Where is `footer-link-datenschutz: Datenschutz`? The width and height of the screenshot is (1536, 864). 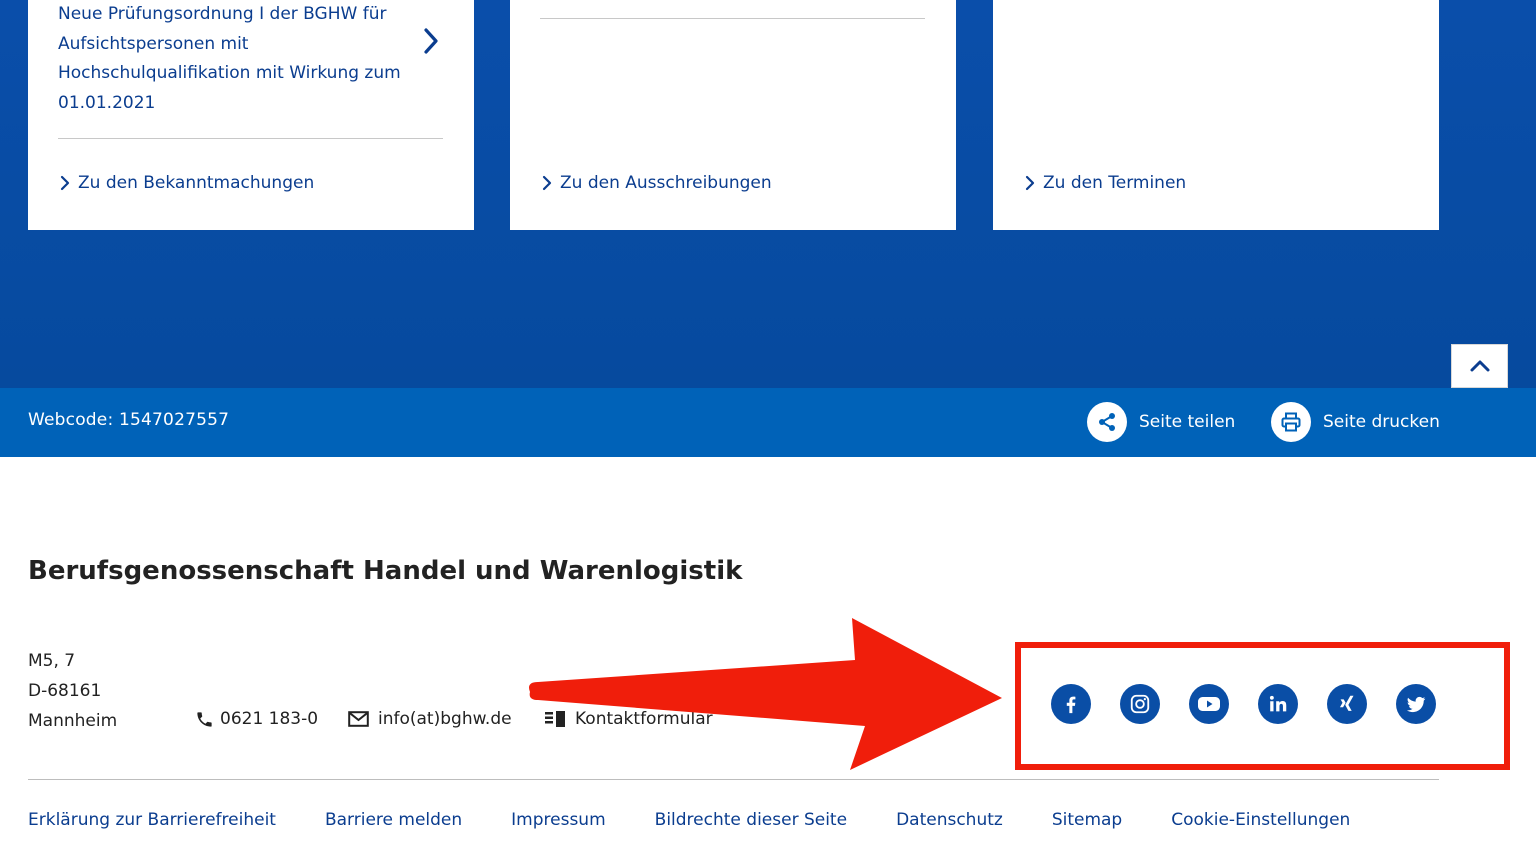
footer-link-datenschutz: Datenschutz is located at coordinates (949, 820).